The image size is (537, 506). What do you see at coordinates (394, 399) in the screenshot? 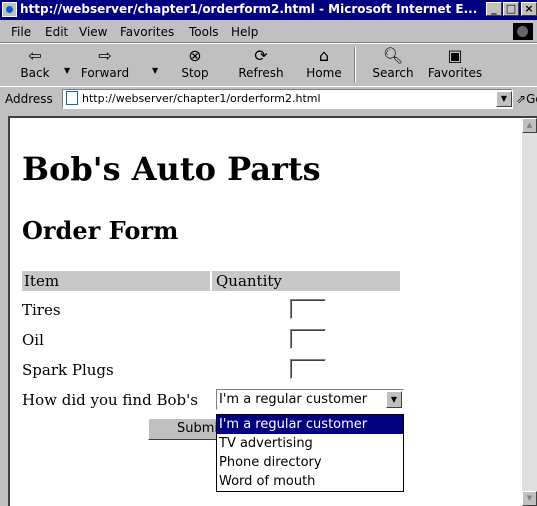
I see `select-dropdown-icon: ▼` at bounding box center [394, 399].